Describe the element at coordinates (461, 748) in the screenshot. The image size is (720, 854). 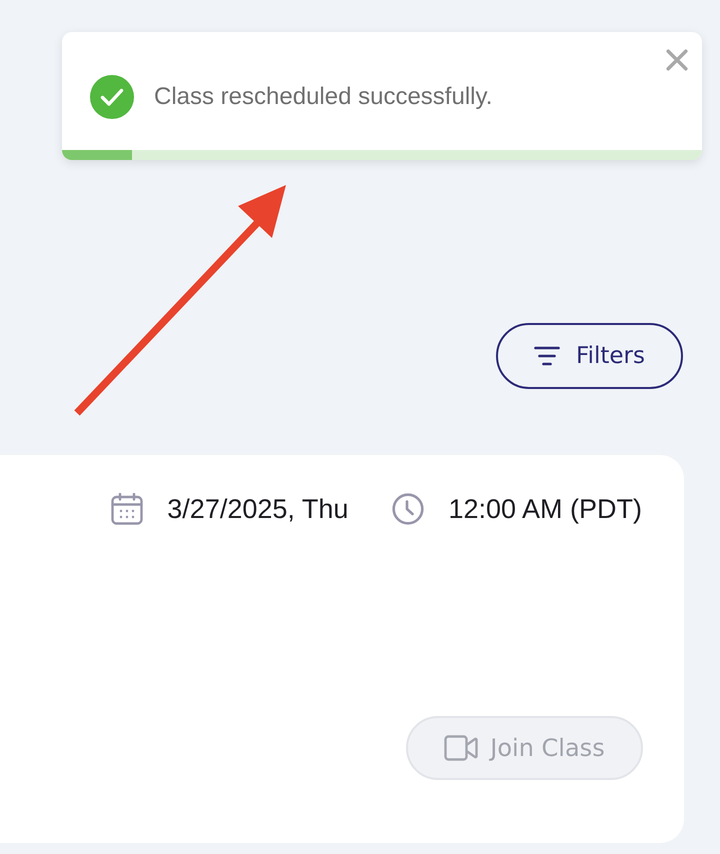
I see `video-camera-icon` at that location.